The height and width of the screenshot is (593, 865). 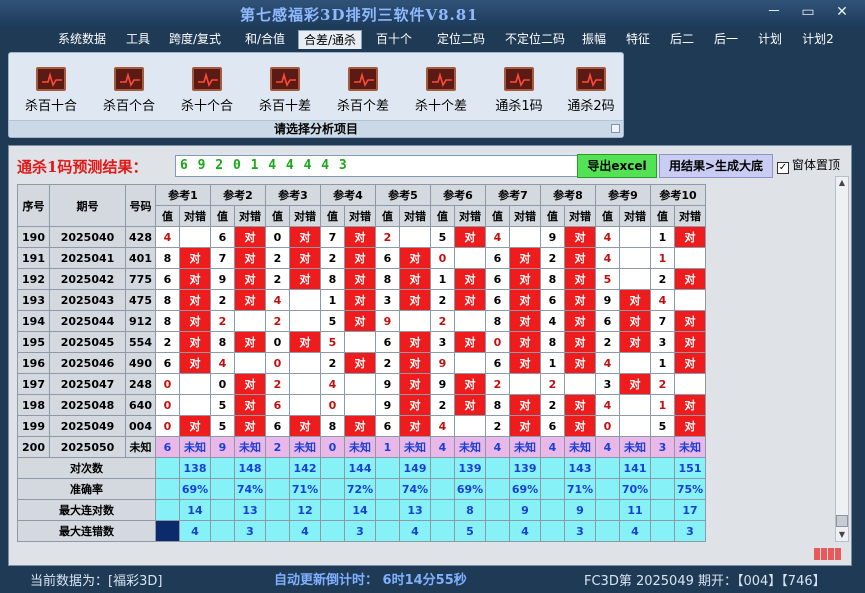 What do you see at coordinates (285, 94) in the screenshot?
I see `ribbon-button-4: 杀百十差` at bounding box center [285, 94].